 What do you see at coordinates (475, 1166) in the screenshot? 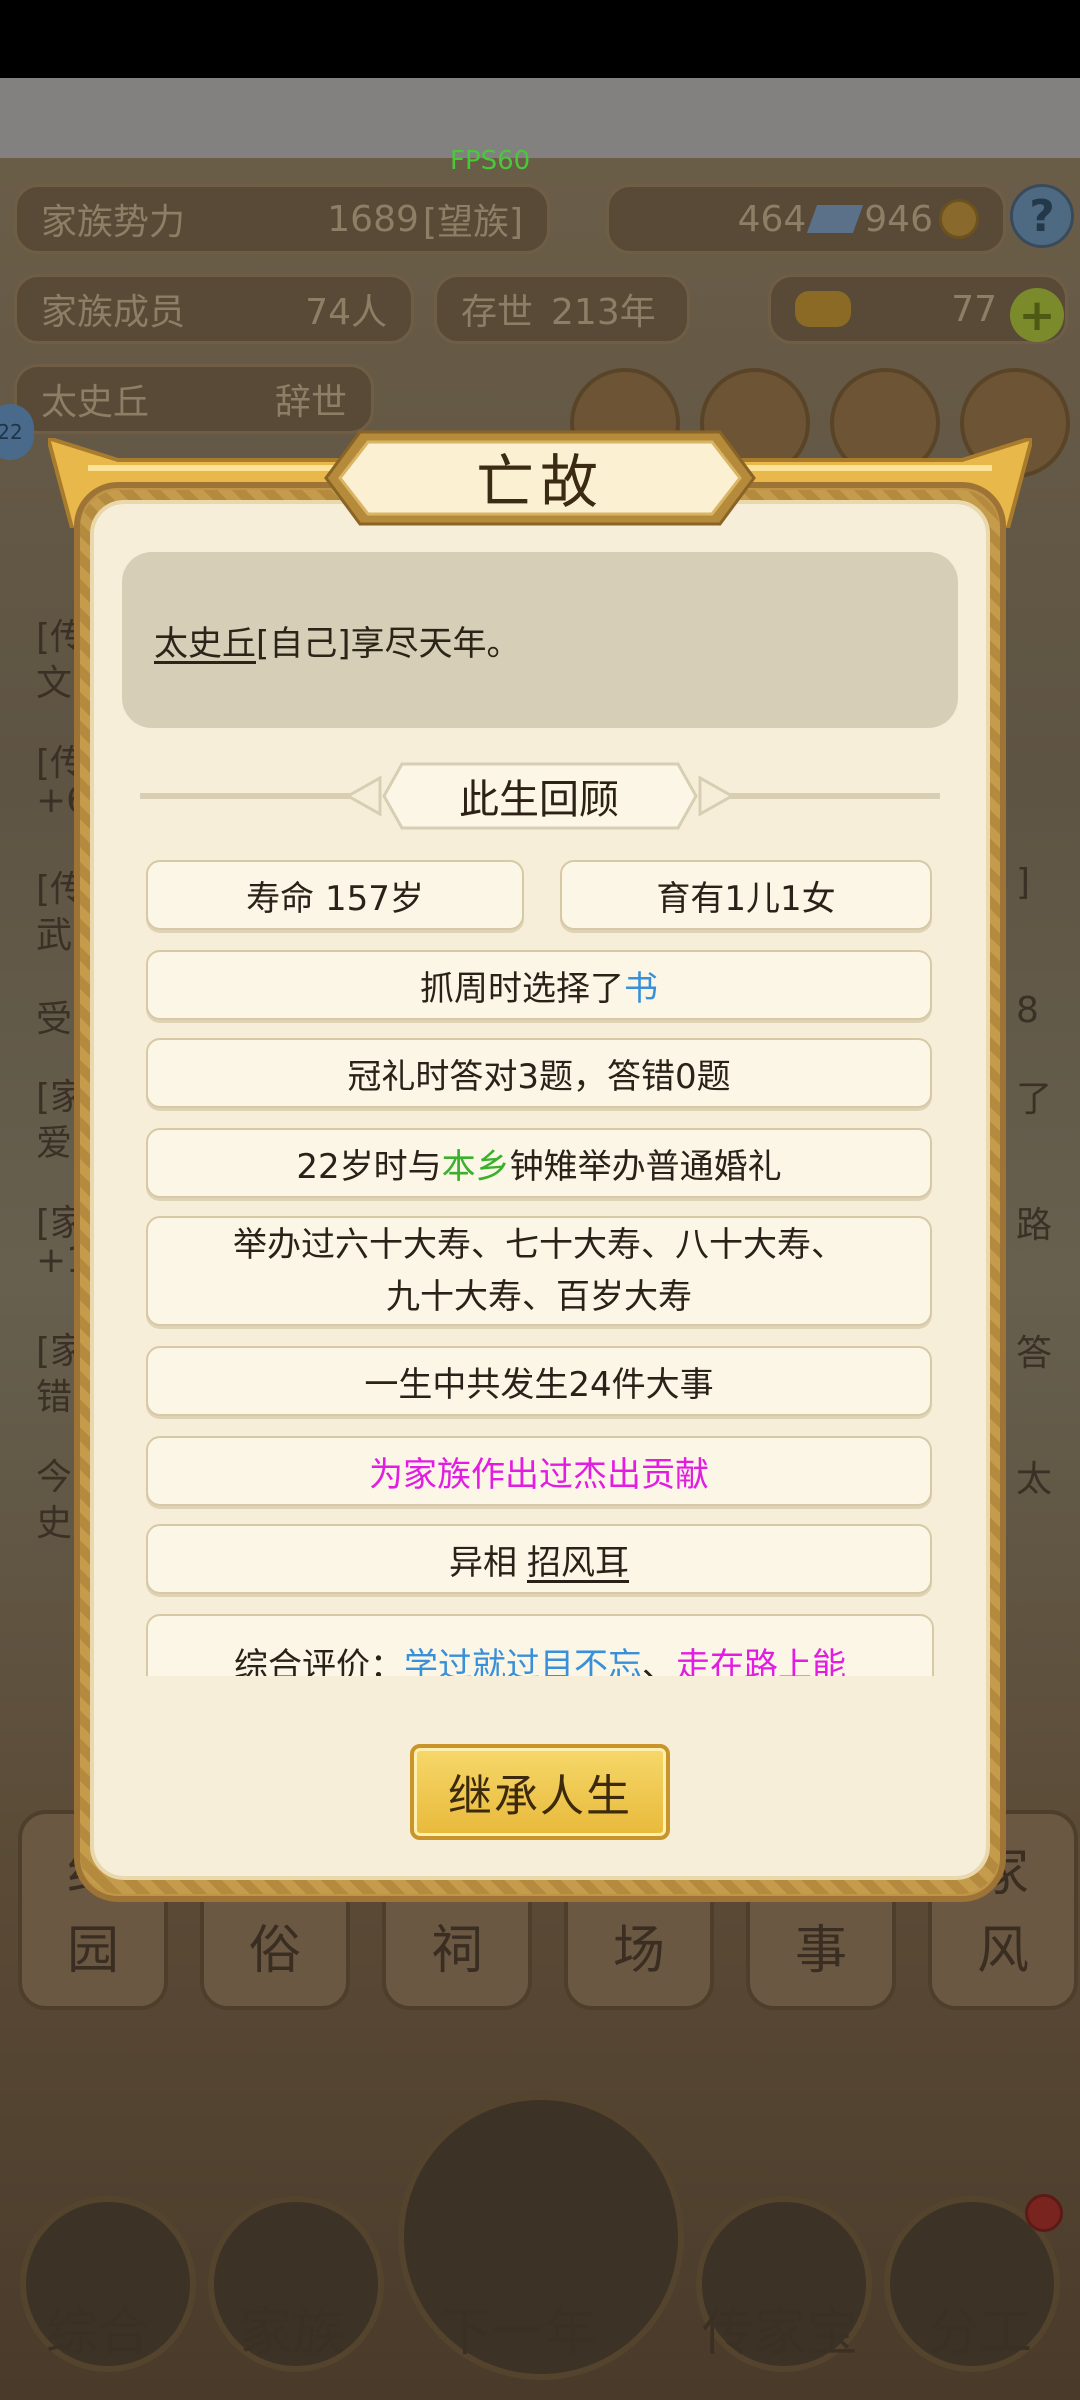
I see `wedding-place: 本乡` at bounding box center [475, 1166].